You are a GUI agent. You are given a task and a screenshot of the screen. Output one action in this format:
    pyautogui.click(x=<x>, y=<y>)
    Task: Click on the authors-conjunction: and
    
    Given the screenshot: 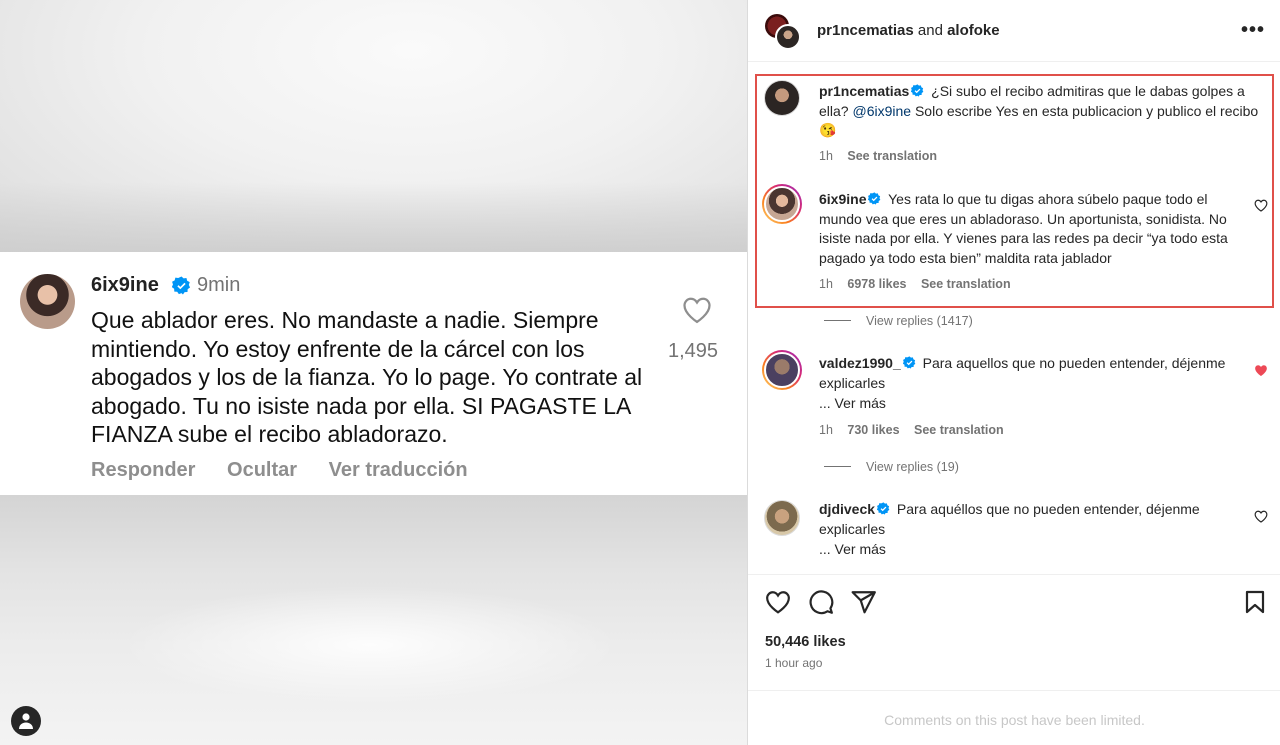 What is the action you would take?
    pyautogui.click(x=930, y=30)
    